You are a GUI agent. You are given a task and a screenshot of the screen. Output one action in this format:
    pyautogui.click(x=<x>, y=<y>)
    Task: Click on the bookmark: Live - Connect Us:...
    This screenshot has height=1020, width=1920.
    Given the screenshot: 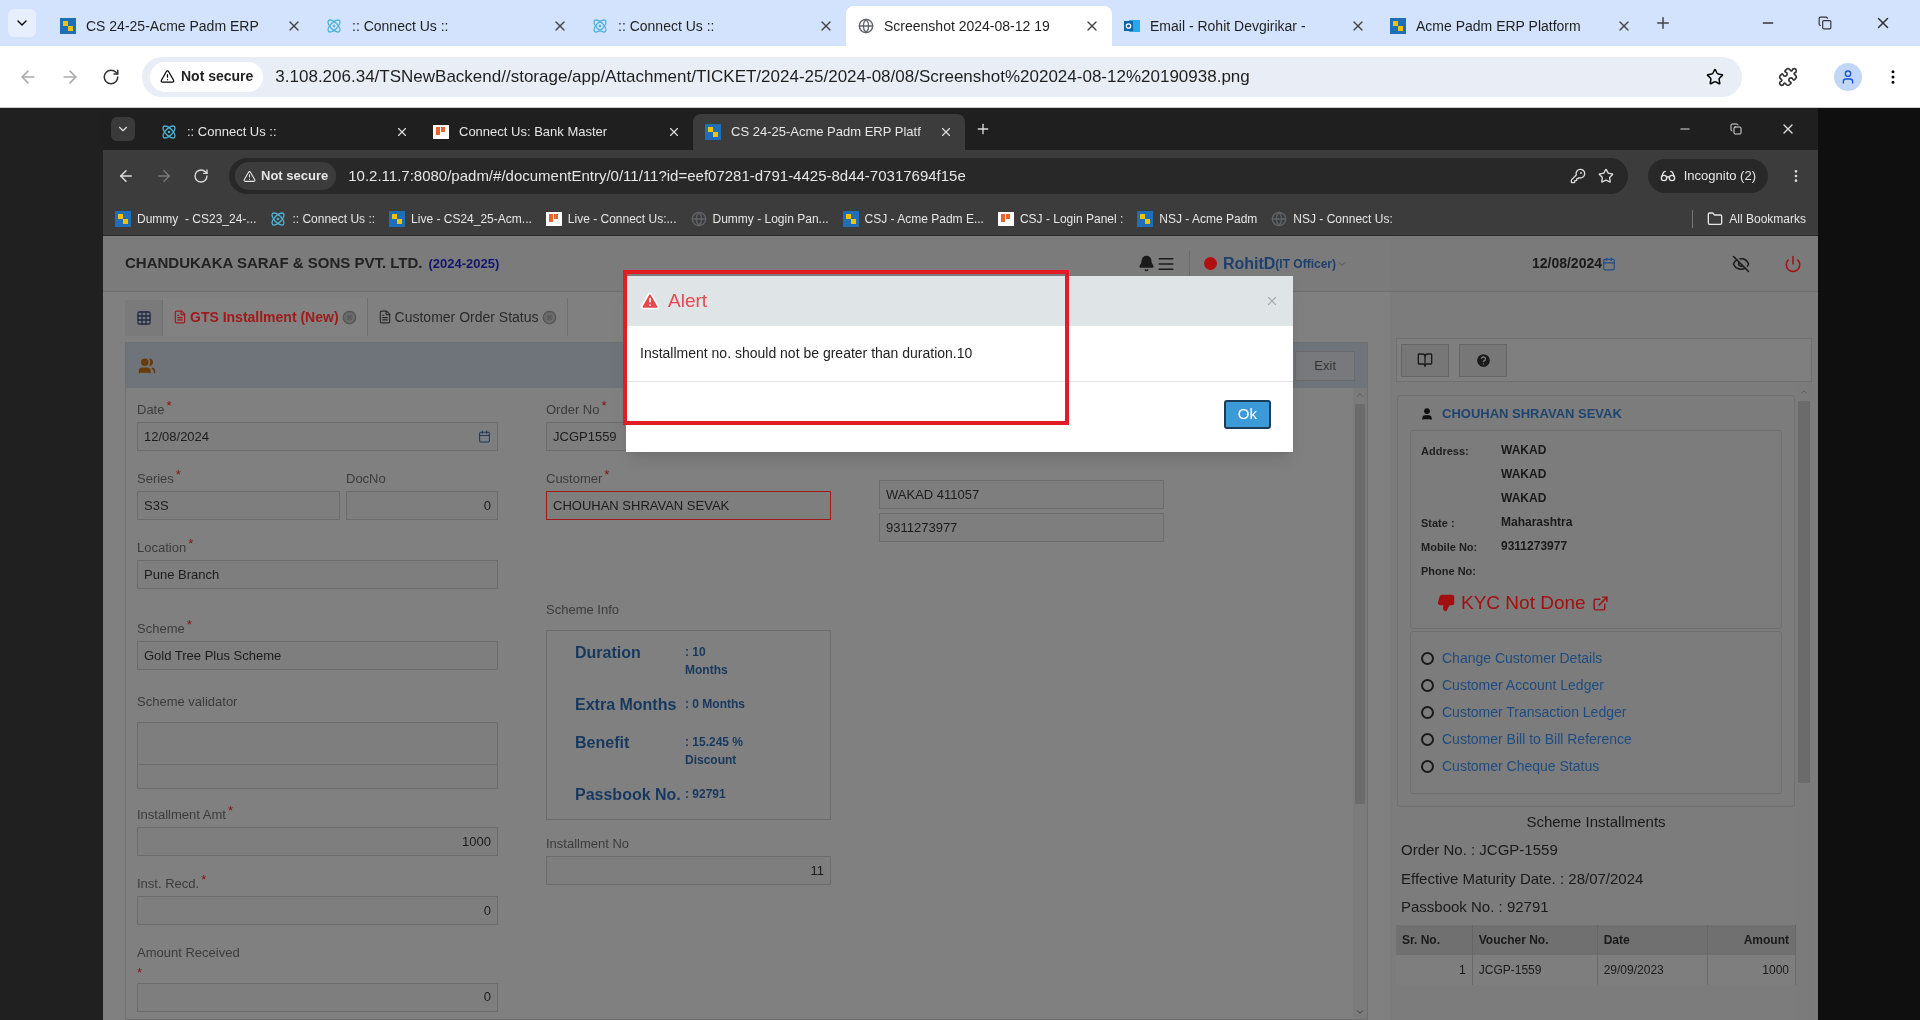 What is the action you would take?
    pyautogui.click(x=611, y=218)
    